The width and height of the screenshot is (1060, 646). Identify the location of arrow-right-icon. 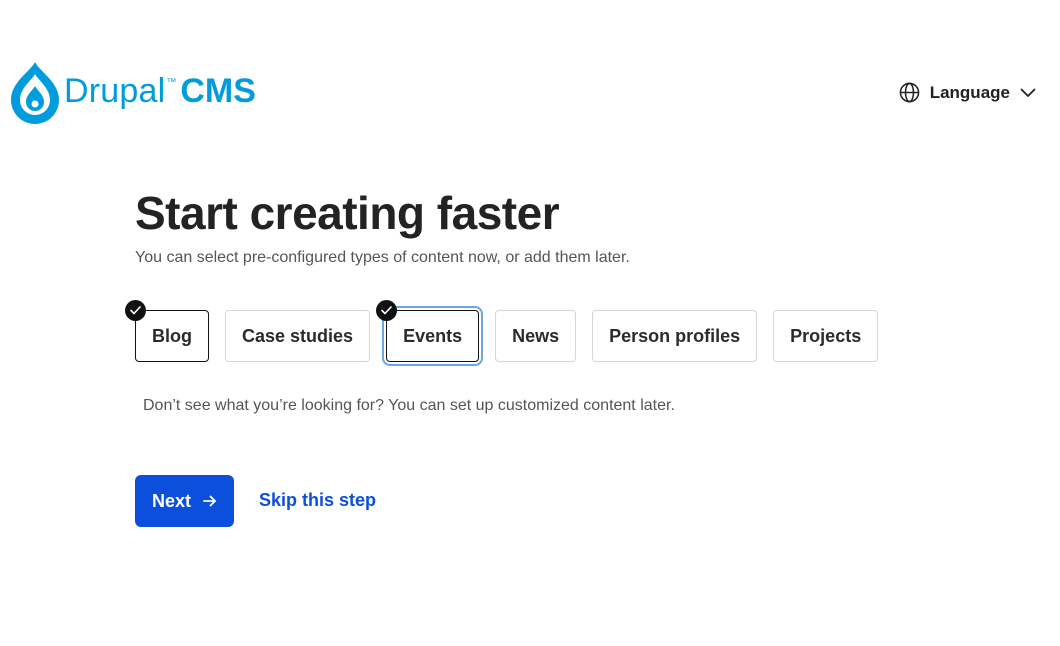
(209, 501).